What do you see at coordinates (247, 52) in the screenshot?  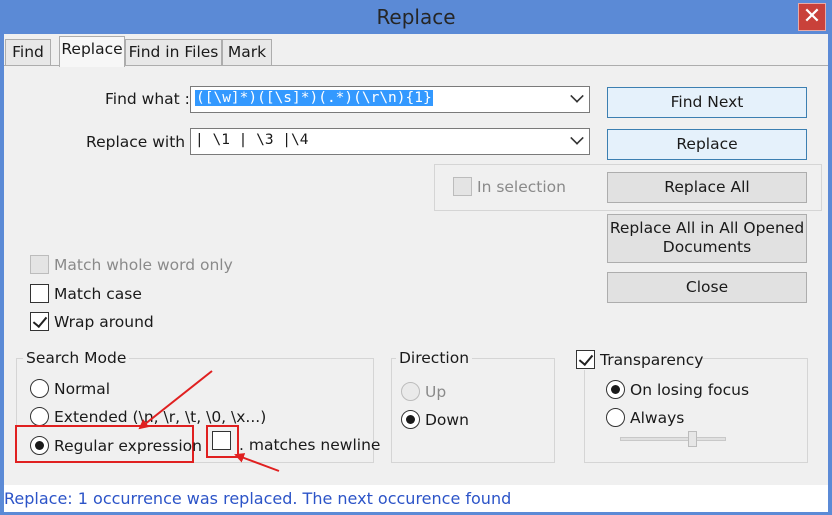 I see `tab-mark: Mark` at bounding box center [247, 52].